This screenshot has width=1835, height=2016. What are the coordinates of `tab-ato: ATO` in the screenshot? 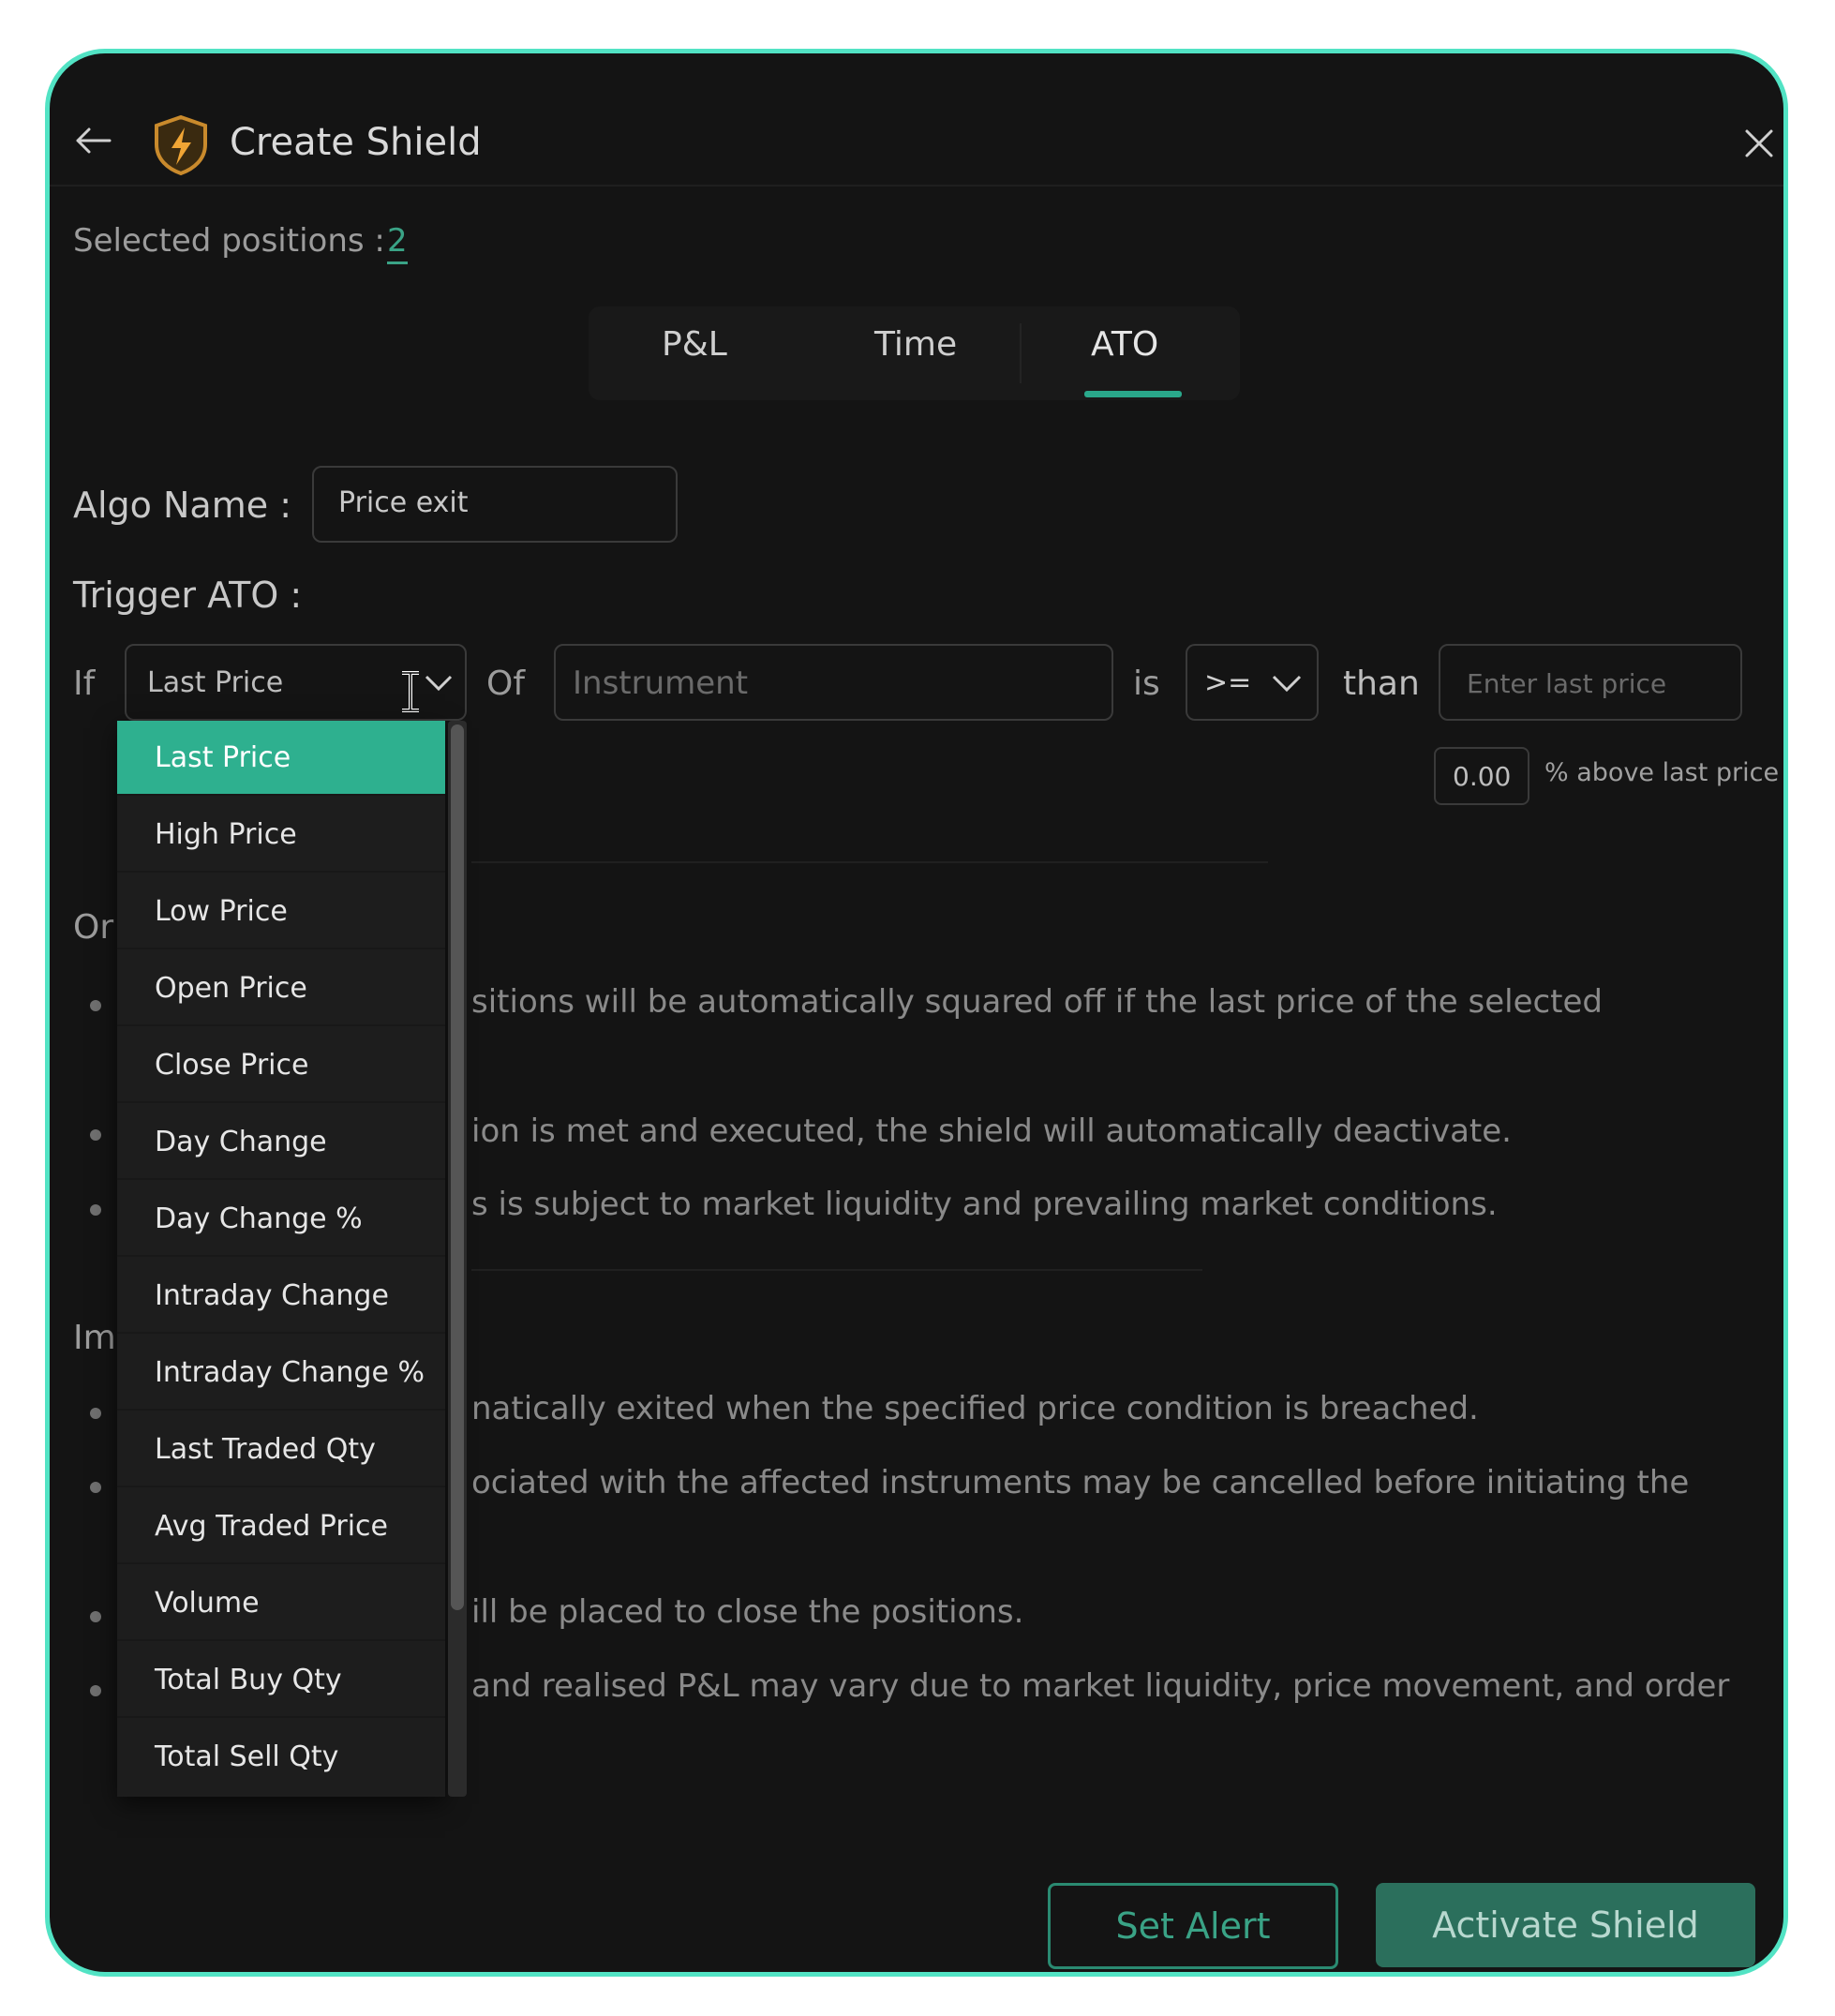 It's located at (1124, 344).